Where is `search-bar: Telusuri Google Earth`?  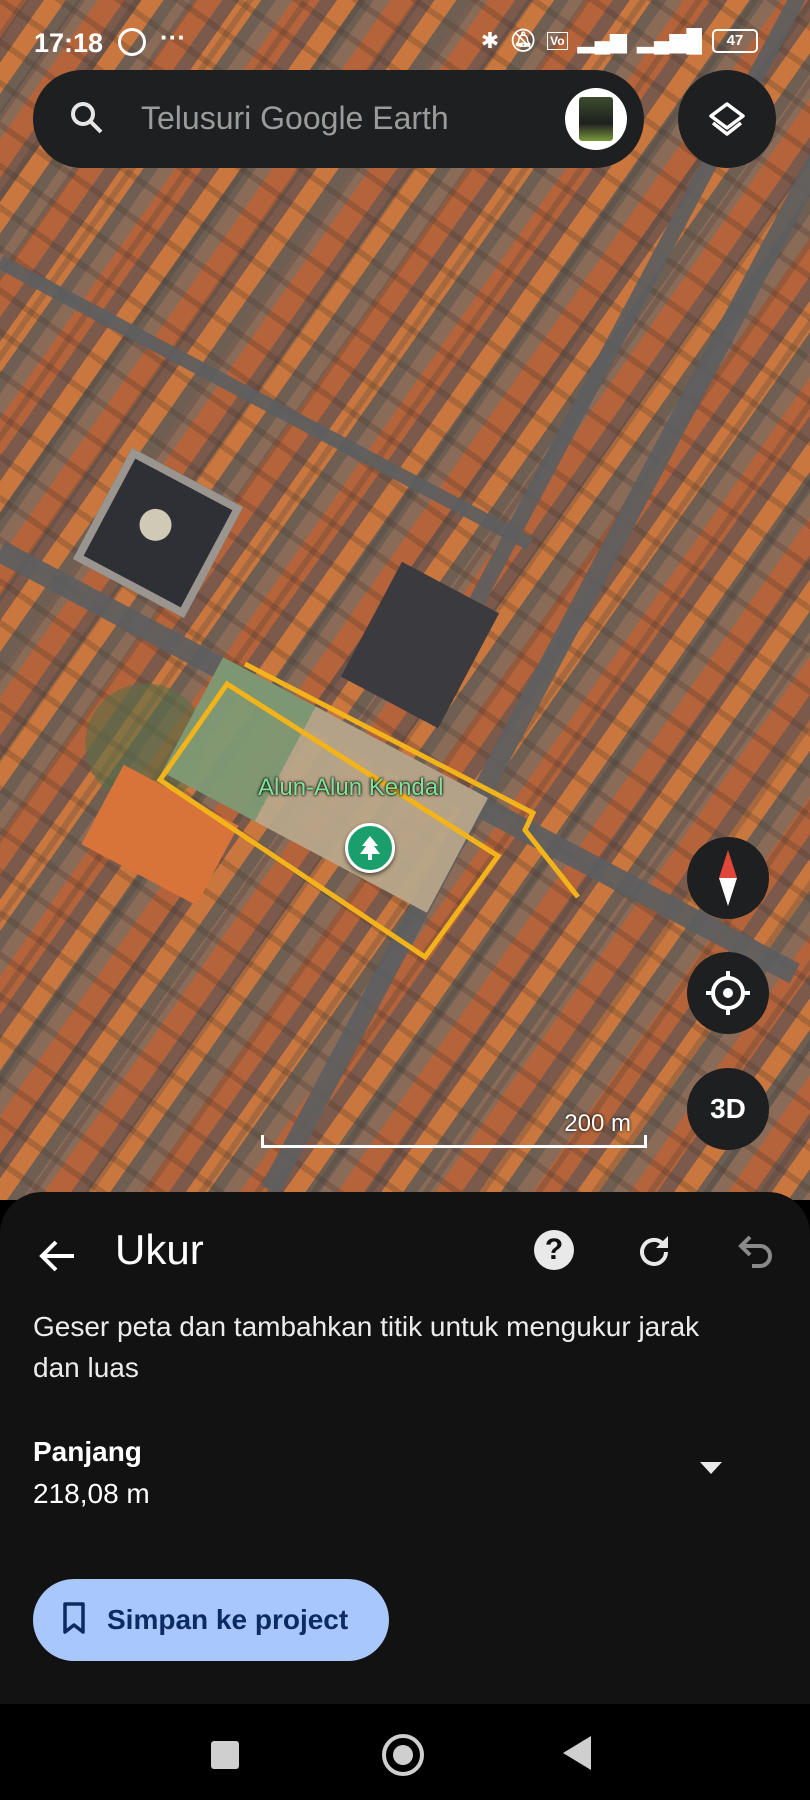
search-bar: Telusuri Google Earth is located at coordinates (338, 119).